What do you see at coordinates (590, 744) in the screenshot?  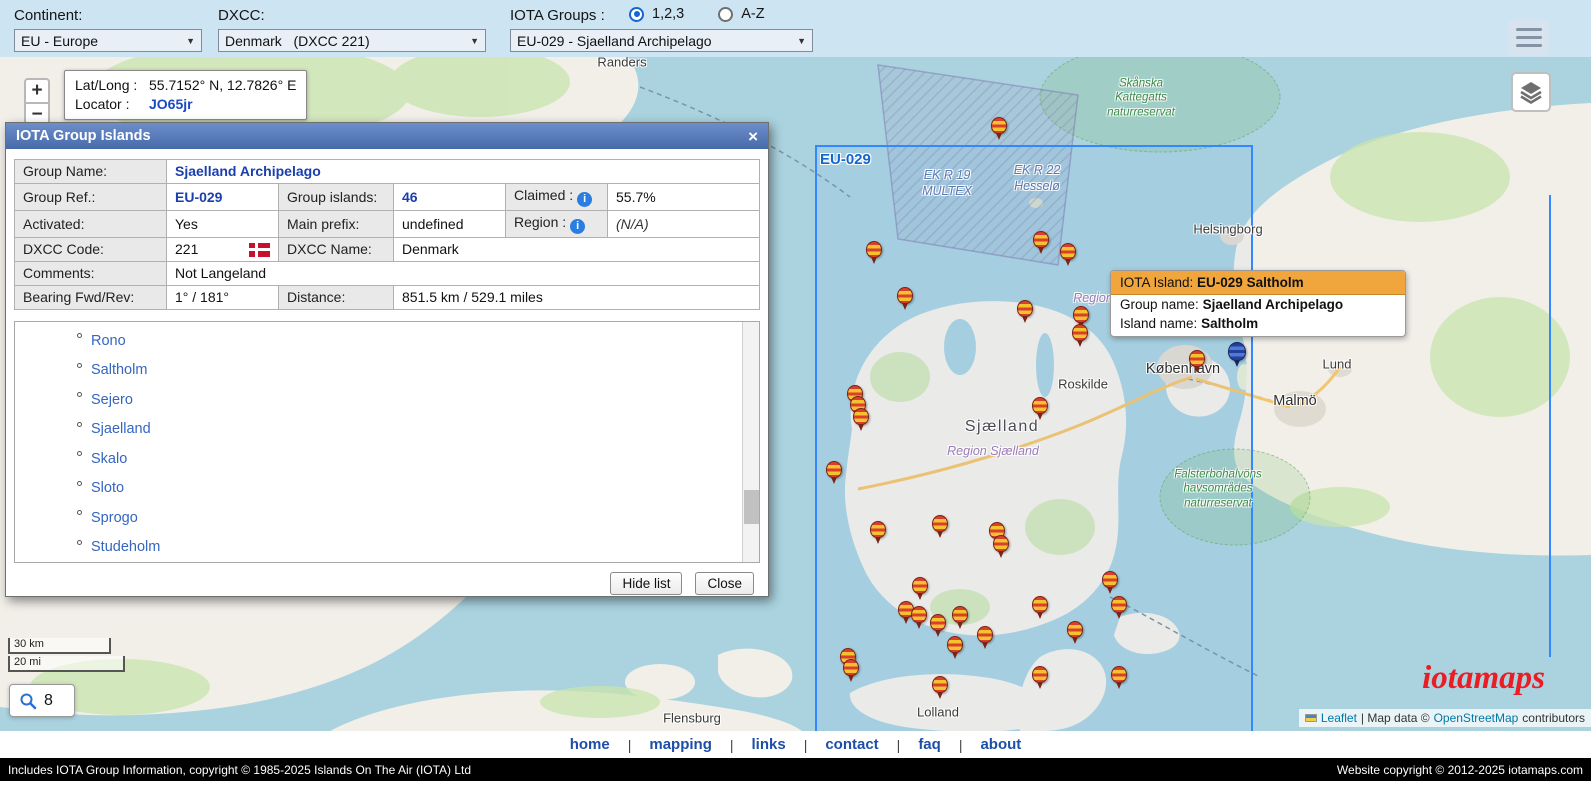 I see `nav-link-home: home` at bounding box center [590, 744].